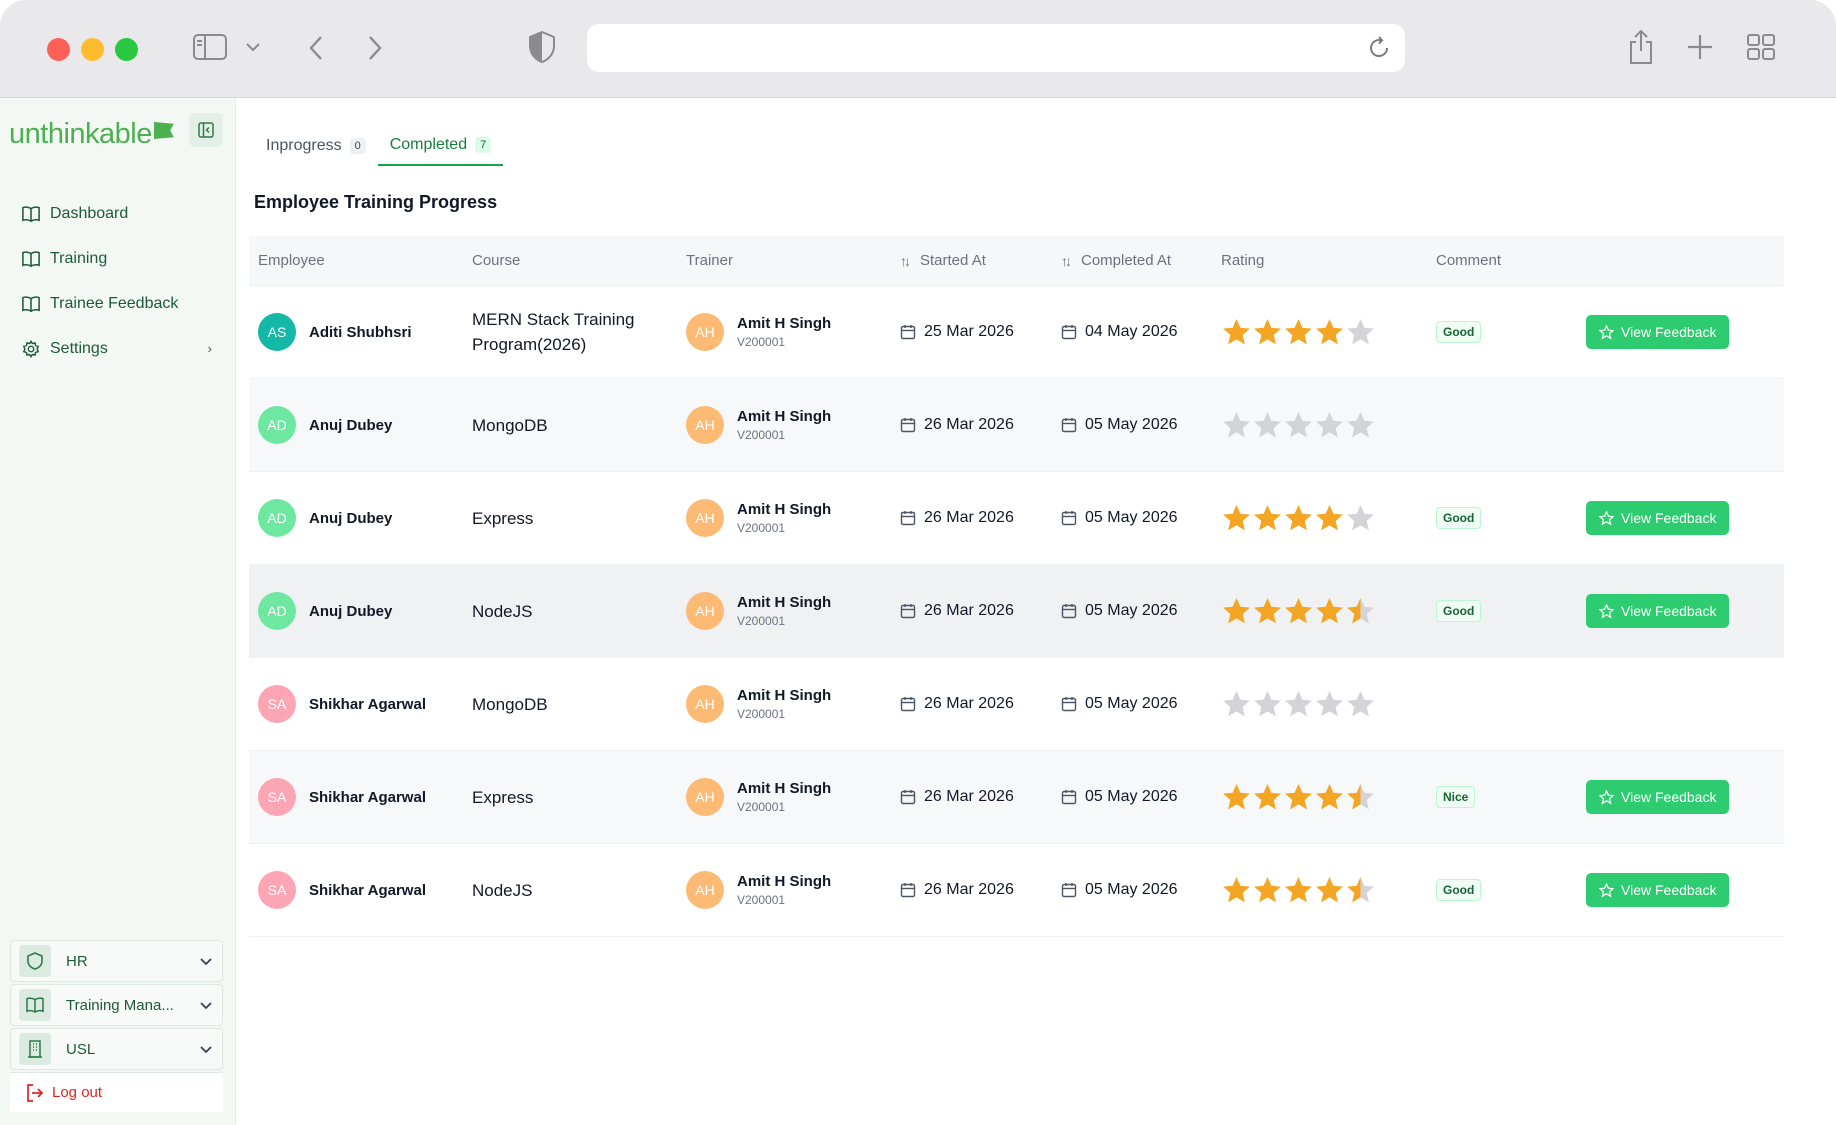 The height and width of the screenshot is (1125, 1836). I want to click on close-window-button, so click(58, 49).